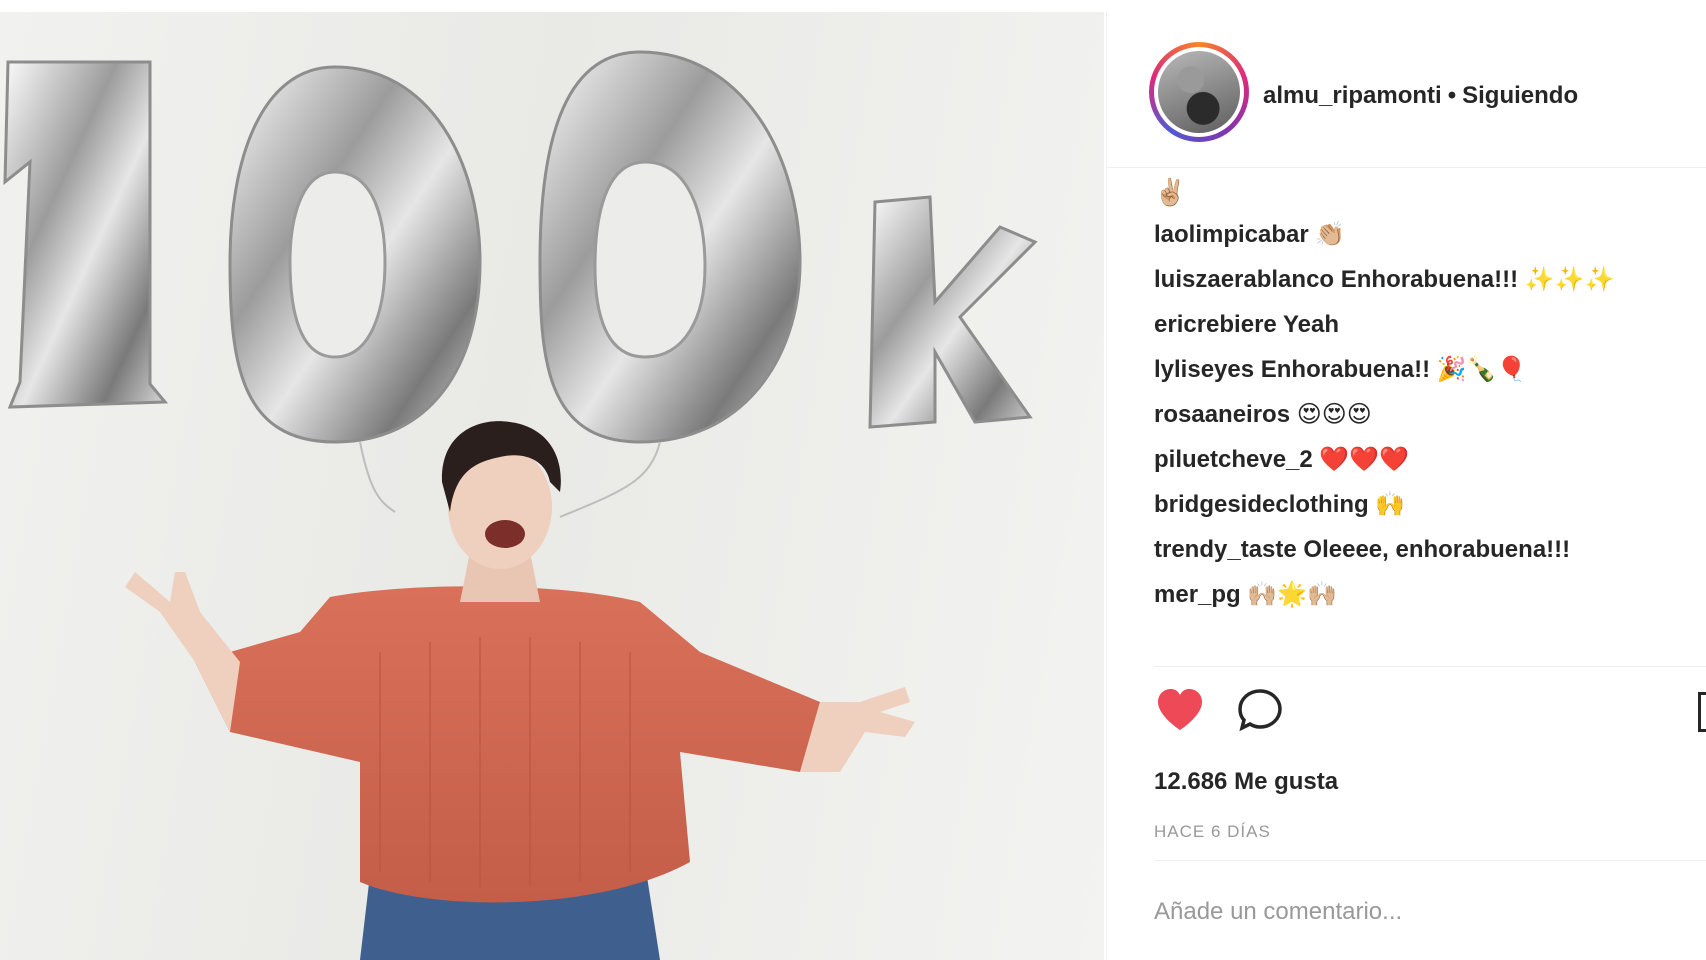 The width and height of the screenshot is (1706, 960). What do you see at coordinates (1430, 459) in the screenshot?
I see `comment-item: piluetcheve_2 ❤️❤️❤️` at bounding box center [1430, 459].